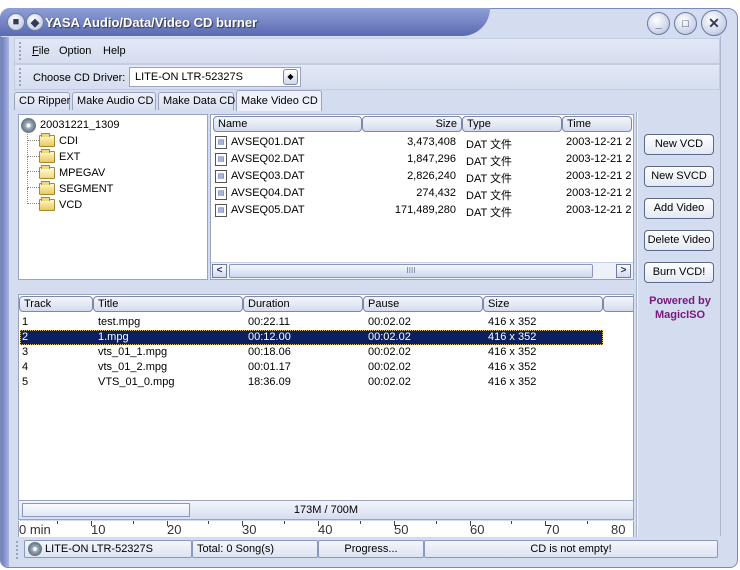 The image size is (740, 570). I want to click on tab-make-video-cd: Make Video CD, so click(279, 100).